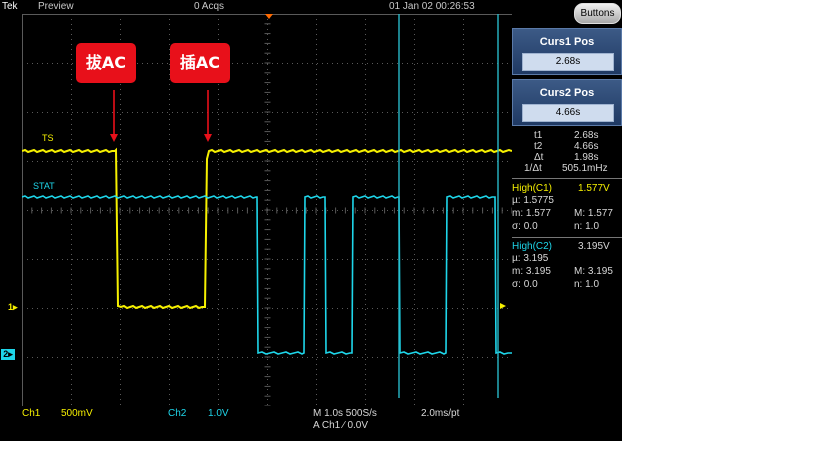 The width and height of the screenshot is (819, 460). Describe the element at coordinates (594, 188) in the screenshot. I see `meas-c1-value: 1.577V` at that location.